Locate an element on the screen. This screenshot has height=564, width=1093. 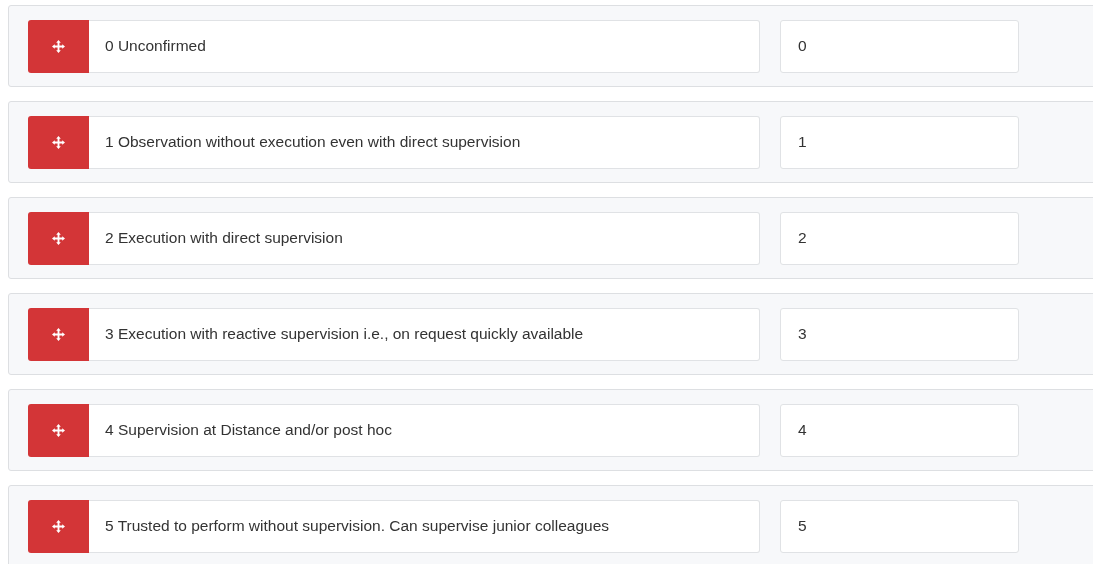
label-field: 4 Supervision at Distance and/or post hoc is located at coordinates (424, 430).